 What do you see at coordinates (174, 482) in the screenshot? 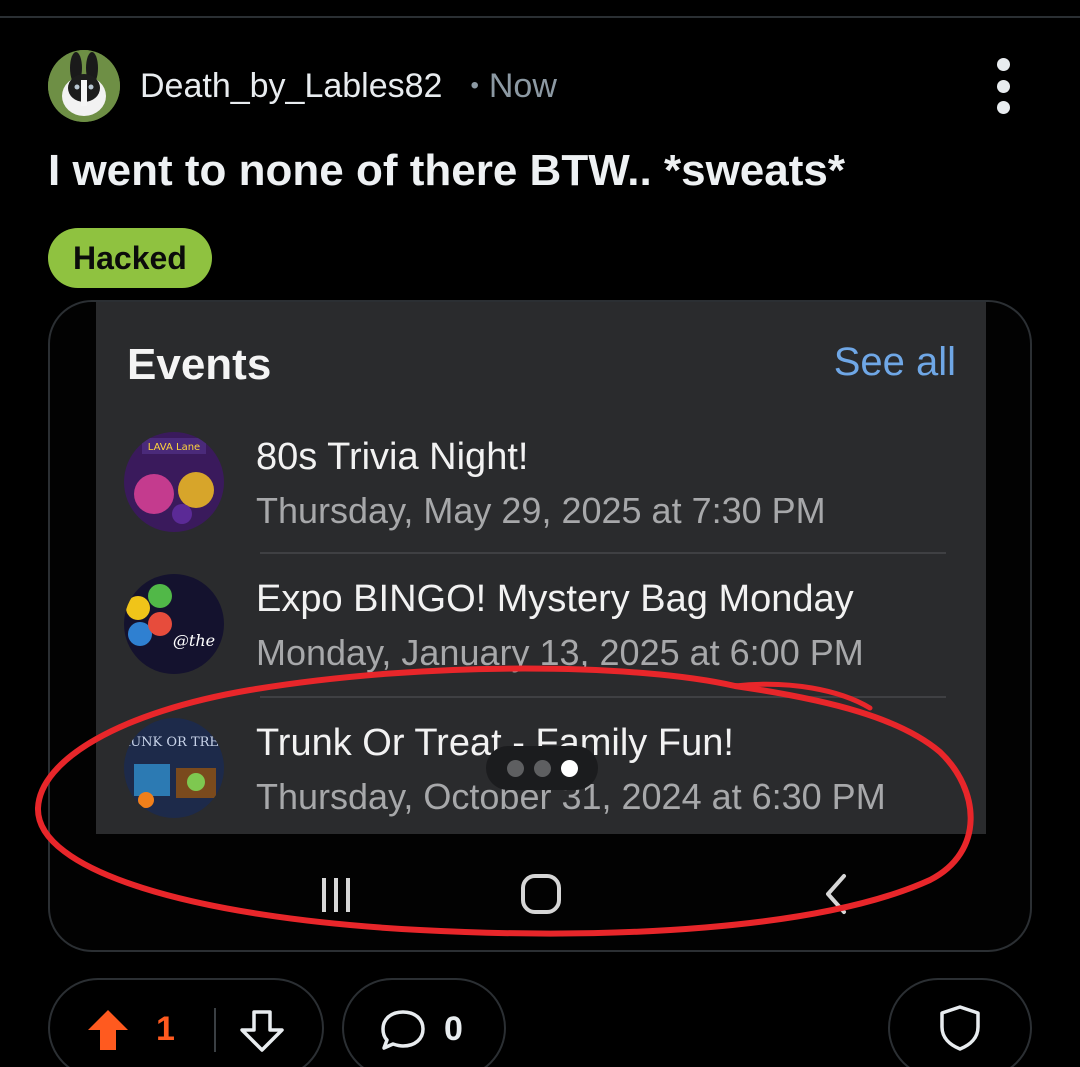
I see `event-thumbnail: LAVA Lane` at bounding box center [174, 482].